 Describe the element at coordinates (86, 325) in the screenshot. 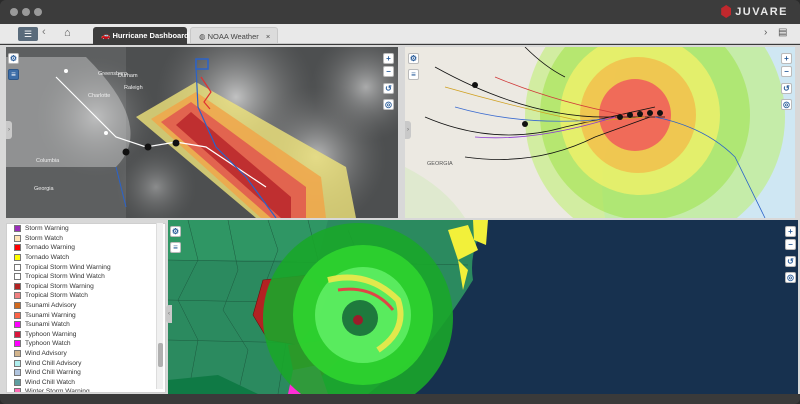

I see `legend-item: Tsunami Watch` at that location.